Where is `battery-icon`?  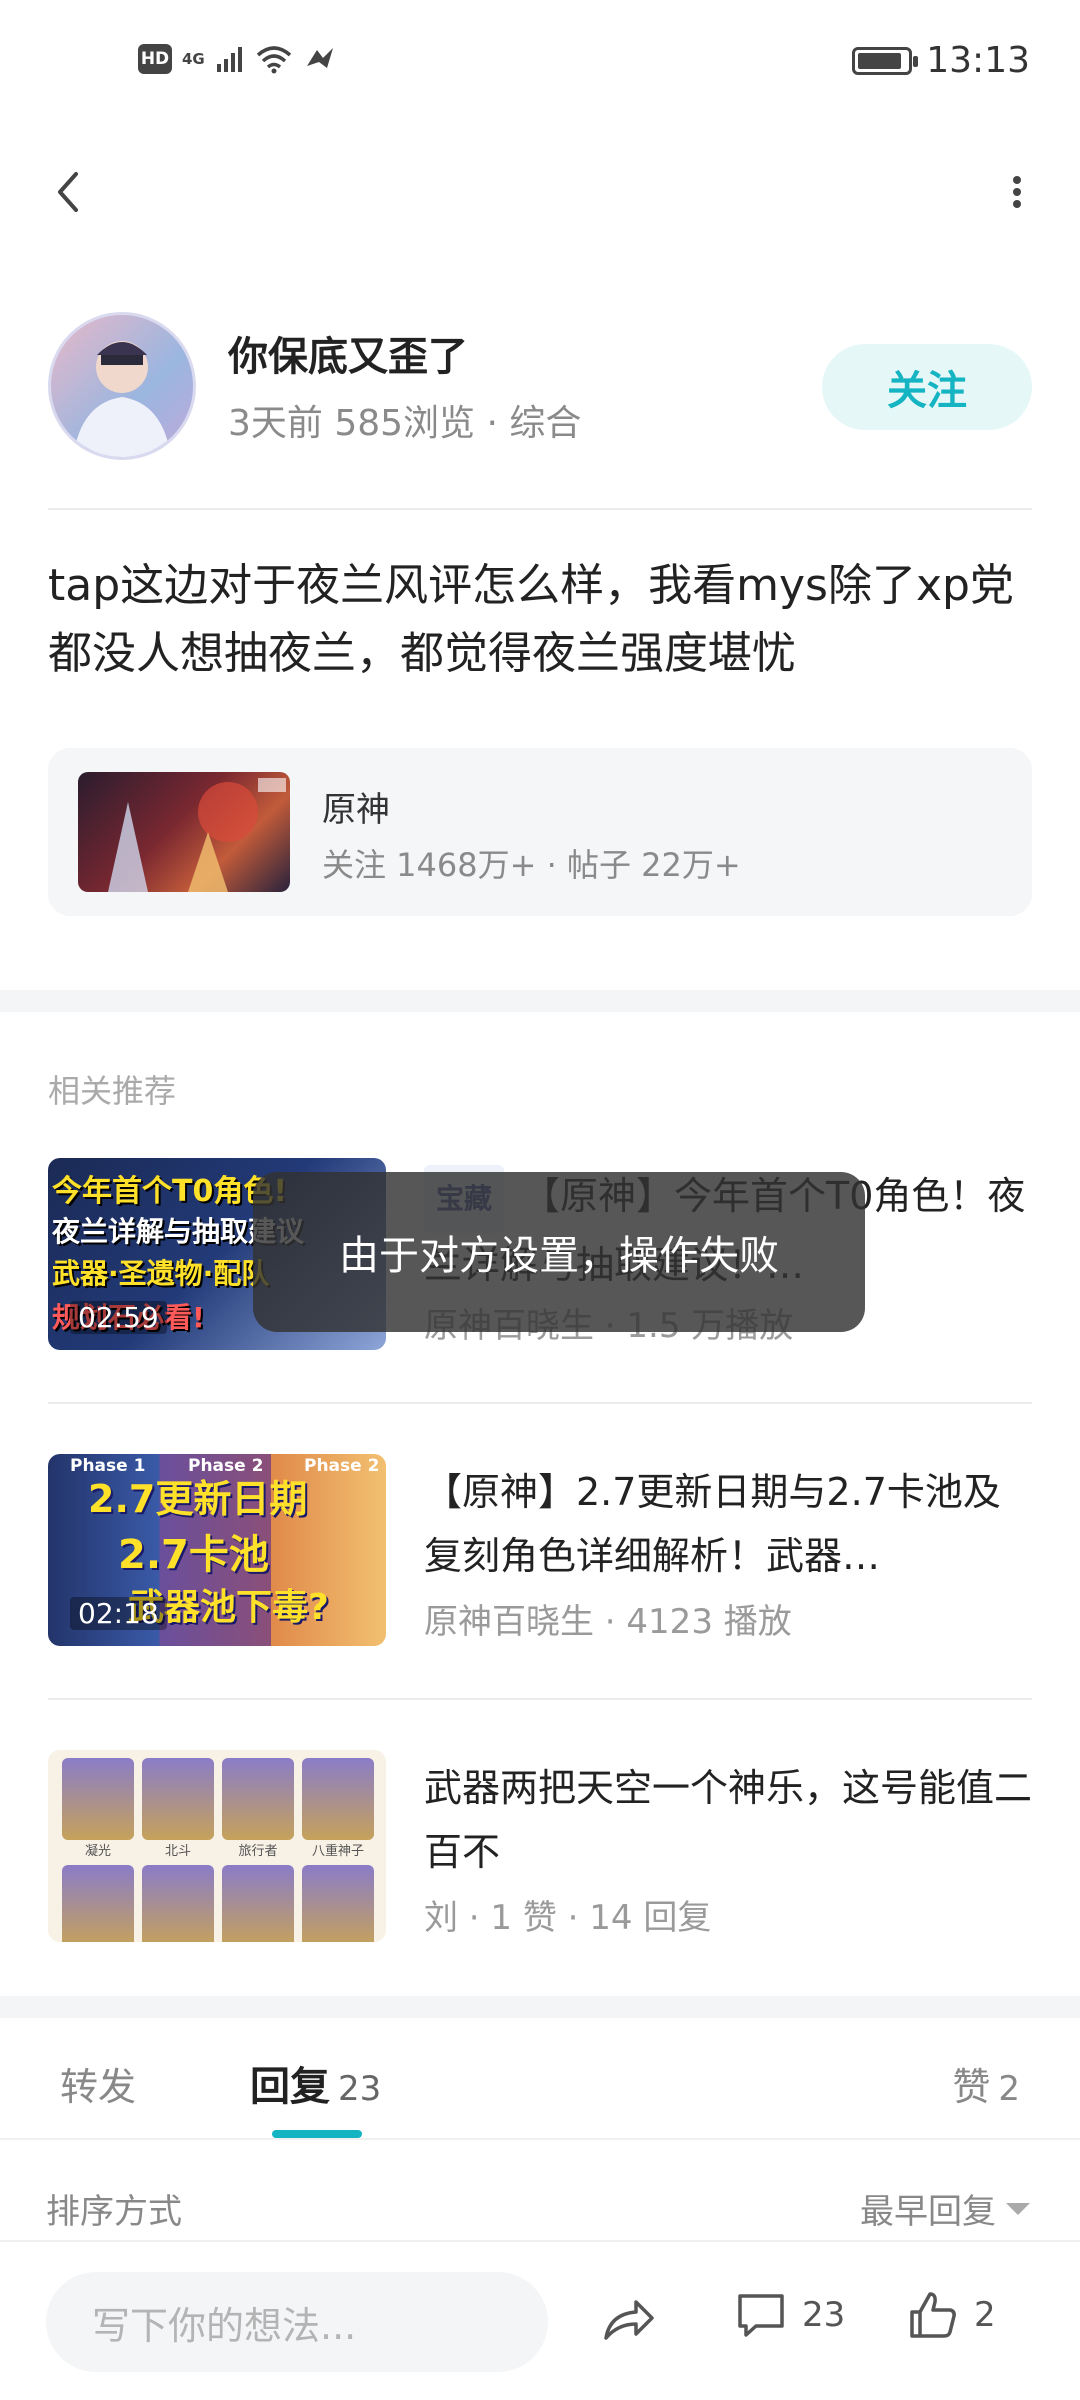
battery-icon is located at coordinates (885, 60).